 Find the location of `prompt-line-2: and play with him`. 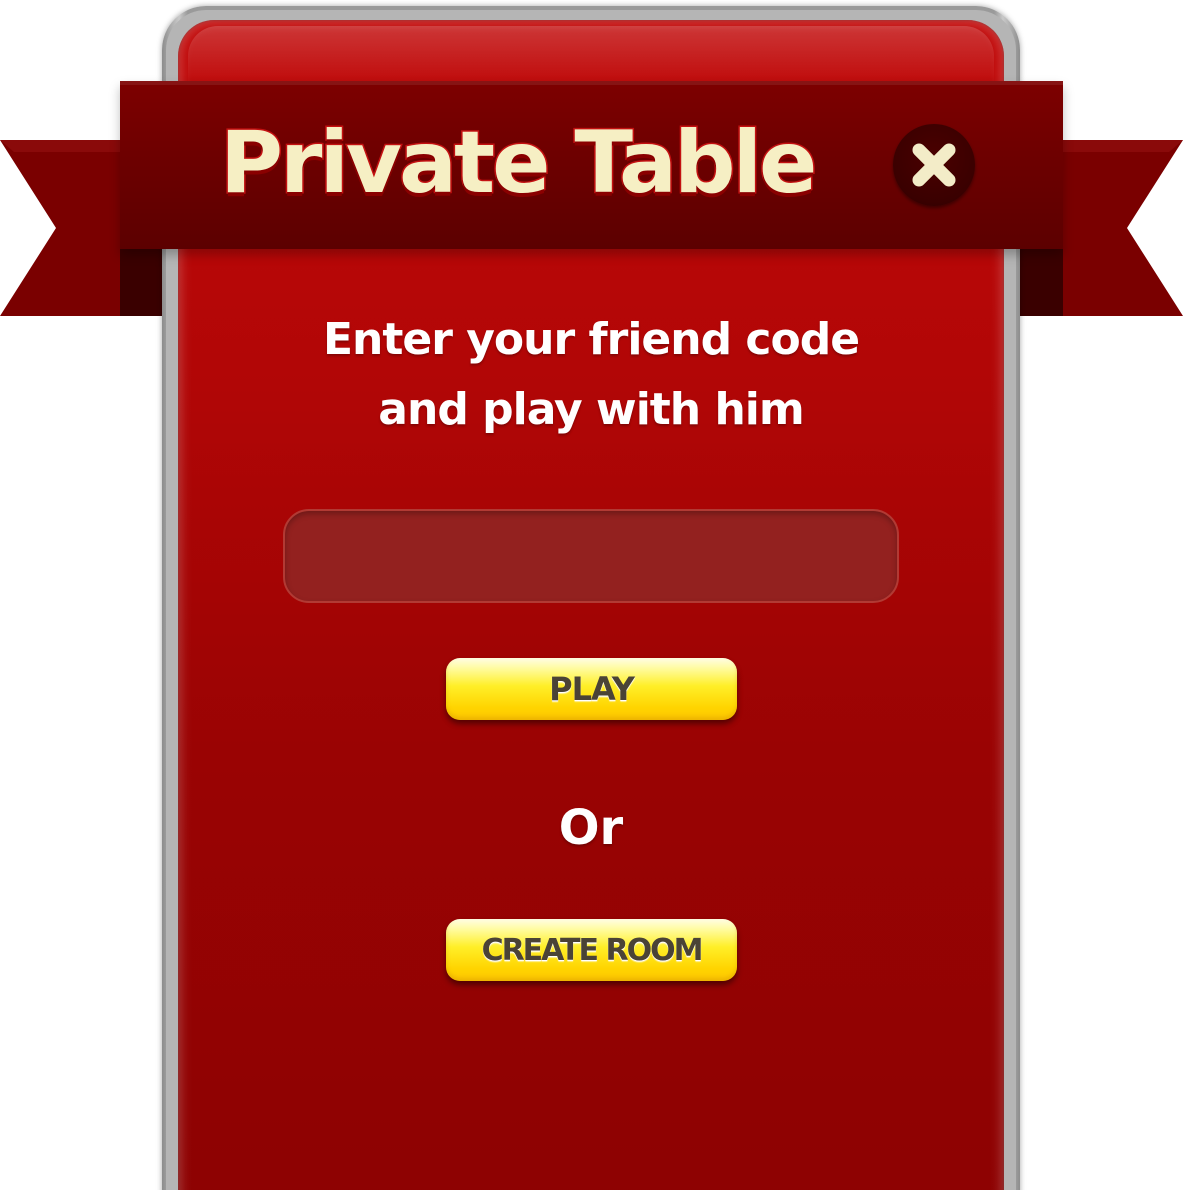

prompt-line-2: and play with him is located at coordinates (591, 409).